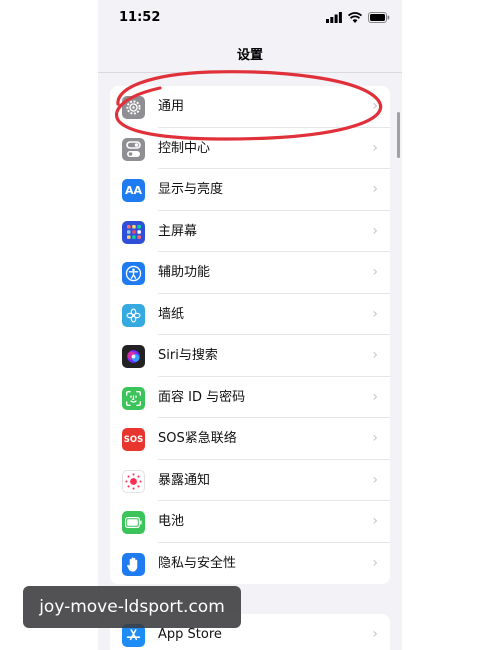  What do you see at coordinates (250, 564) in the screenshot?
I see `settings-row-privacy-security: 隐私与安全性 ›` at bounding box center [250, 564].